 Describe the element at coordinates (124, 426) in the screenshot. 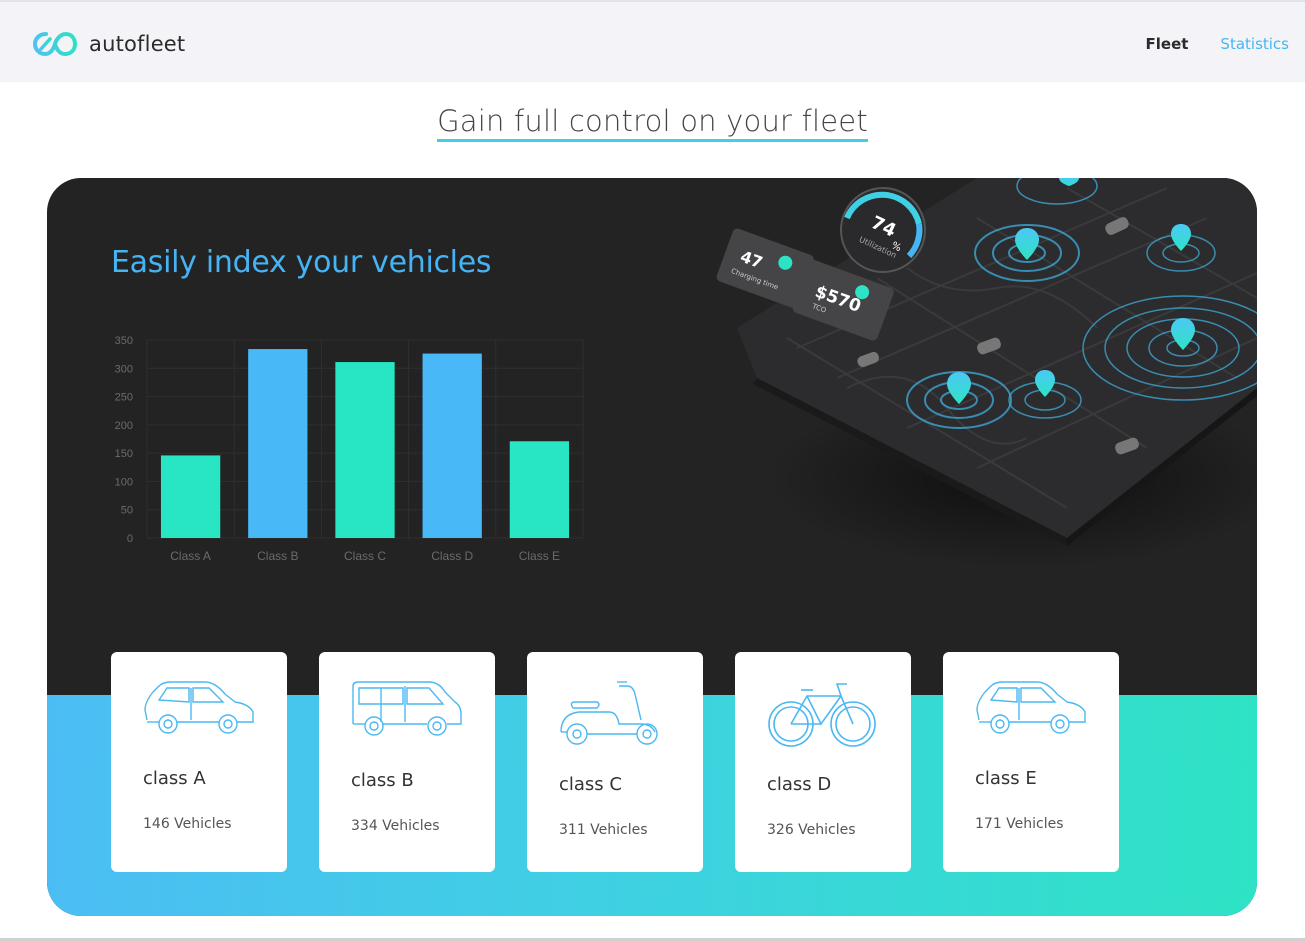

I see `y-tick-label: 200` at that location.